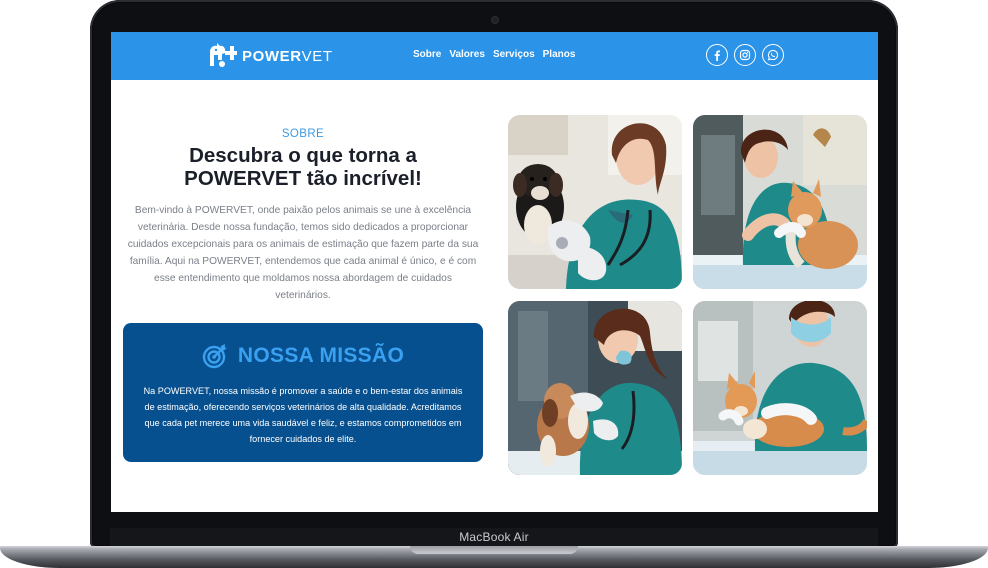 Image resolution: width=988 pixels, height=568 pixels. Describe the element at coordinates (223, 55) in the screenshot. I see `powervet-logo-icon` at that location.